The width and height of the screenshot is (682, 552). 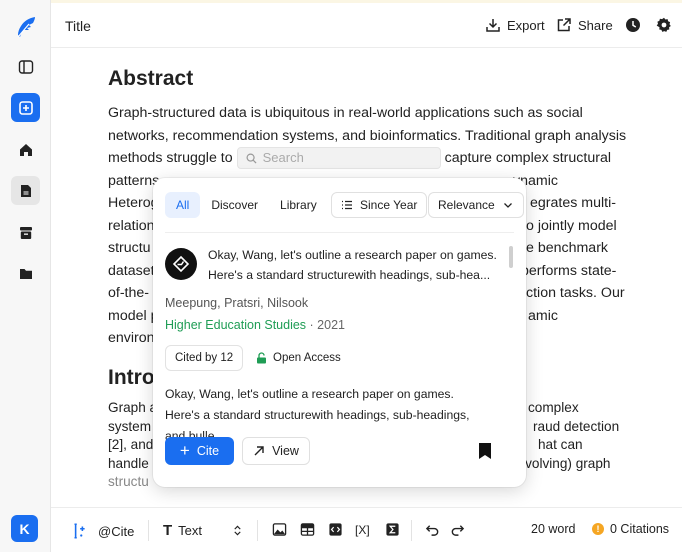 I want to click on view-button: View, so click(x=276, y=451).